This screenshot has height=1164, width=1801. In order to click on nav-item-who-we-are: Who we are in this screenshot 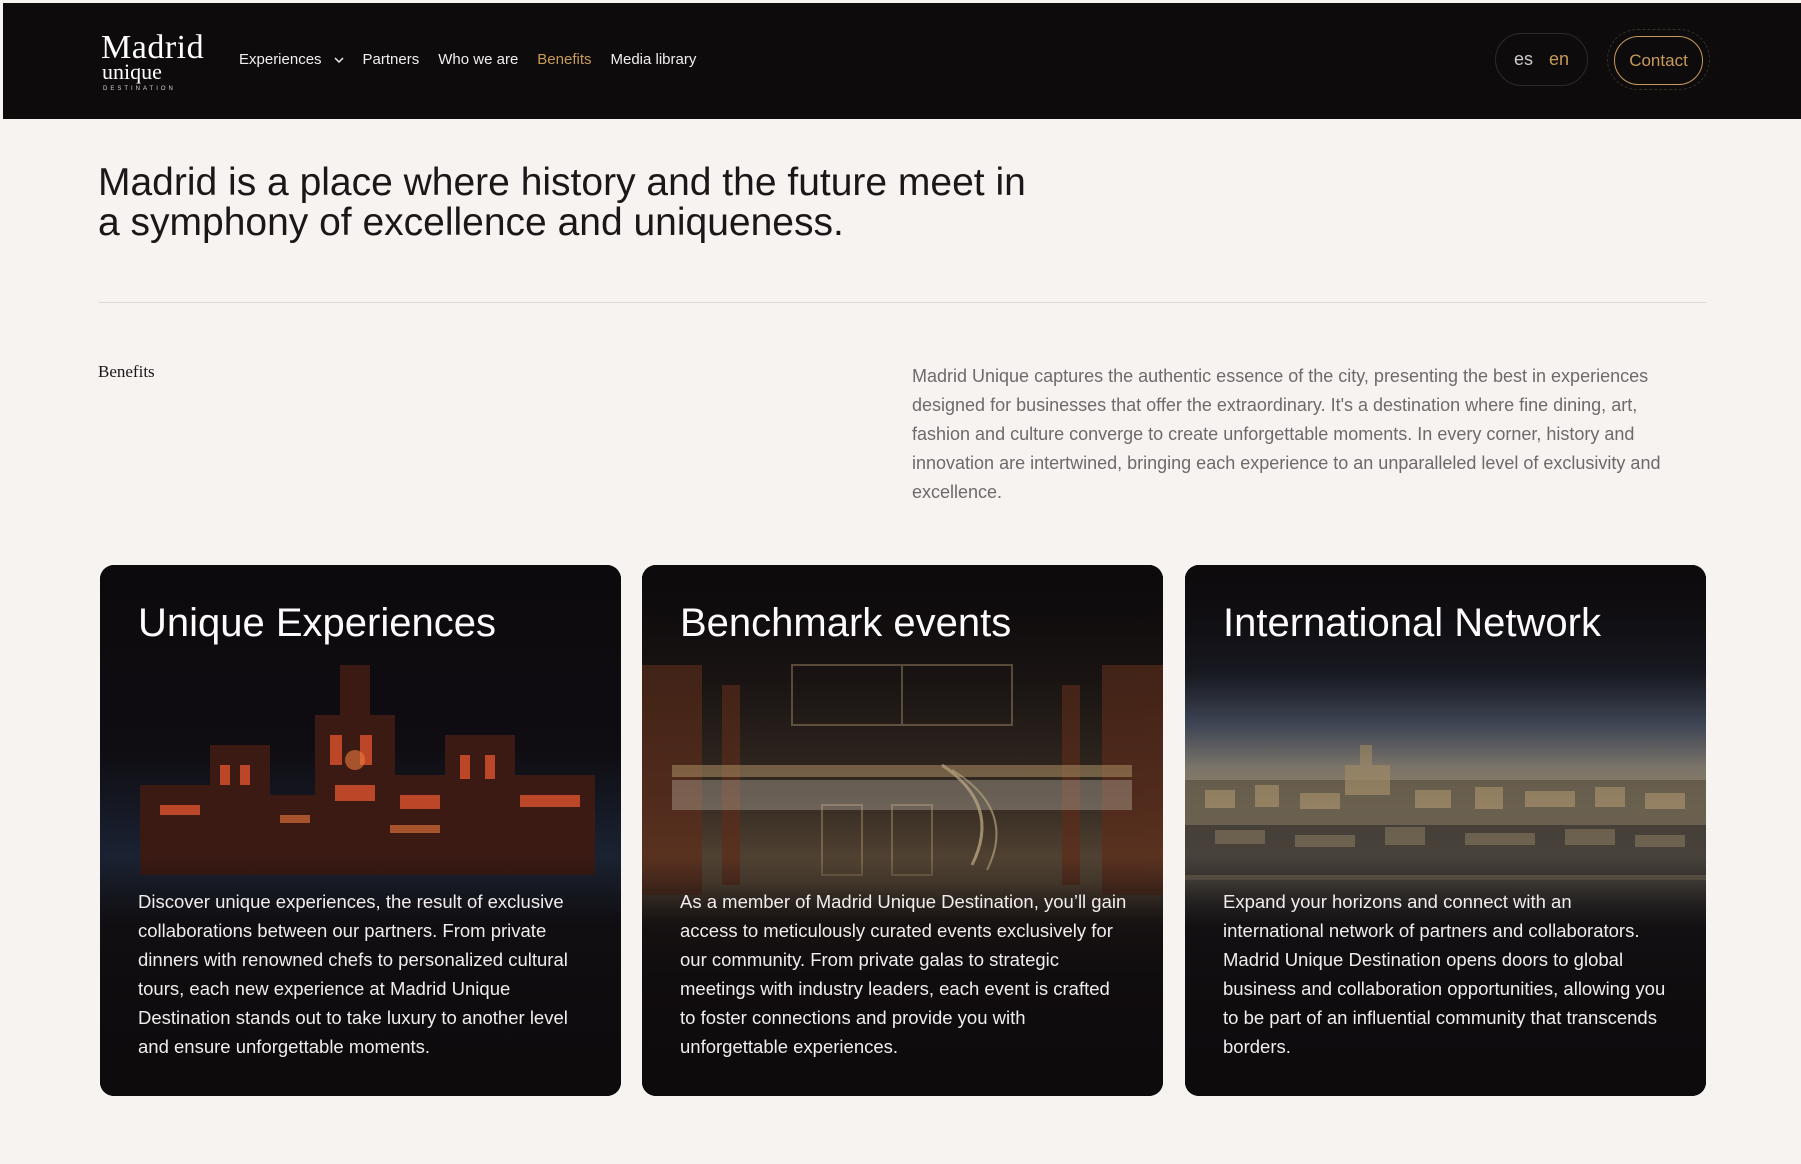, I will do `click(478, 59)`.